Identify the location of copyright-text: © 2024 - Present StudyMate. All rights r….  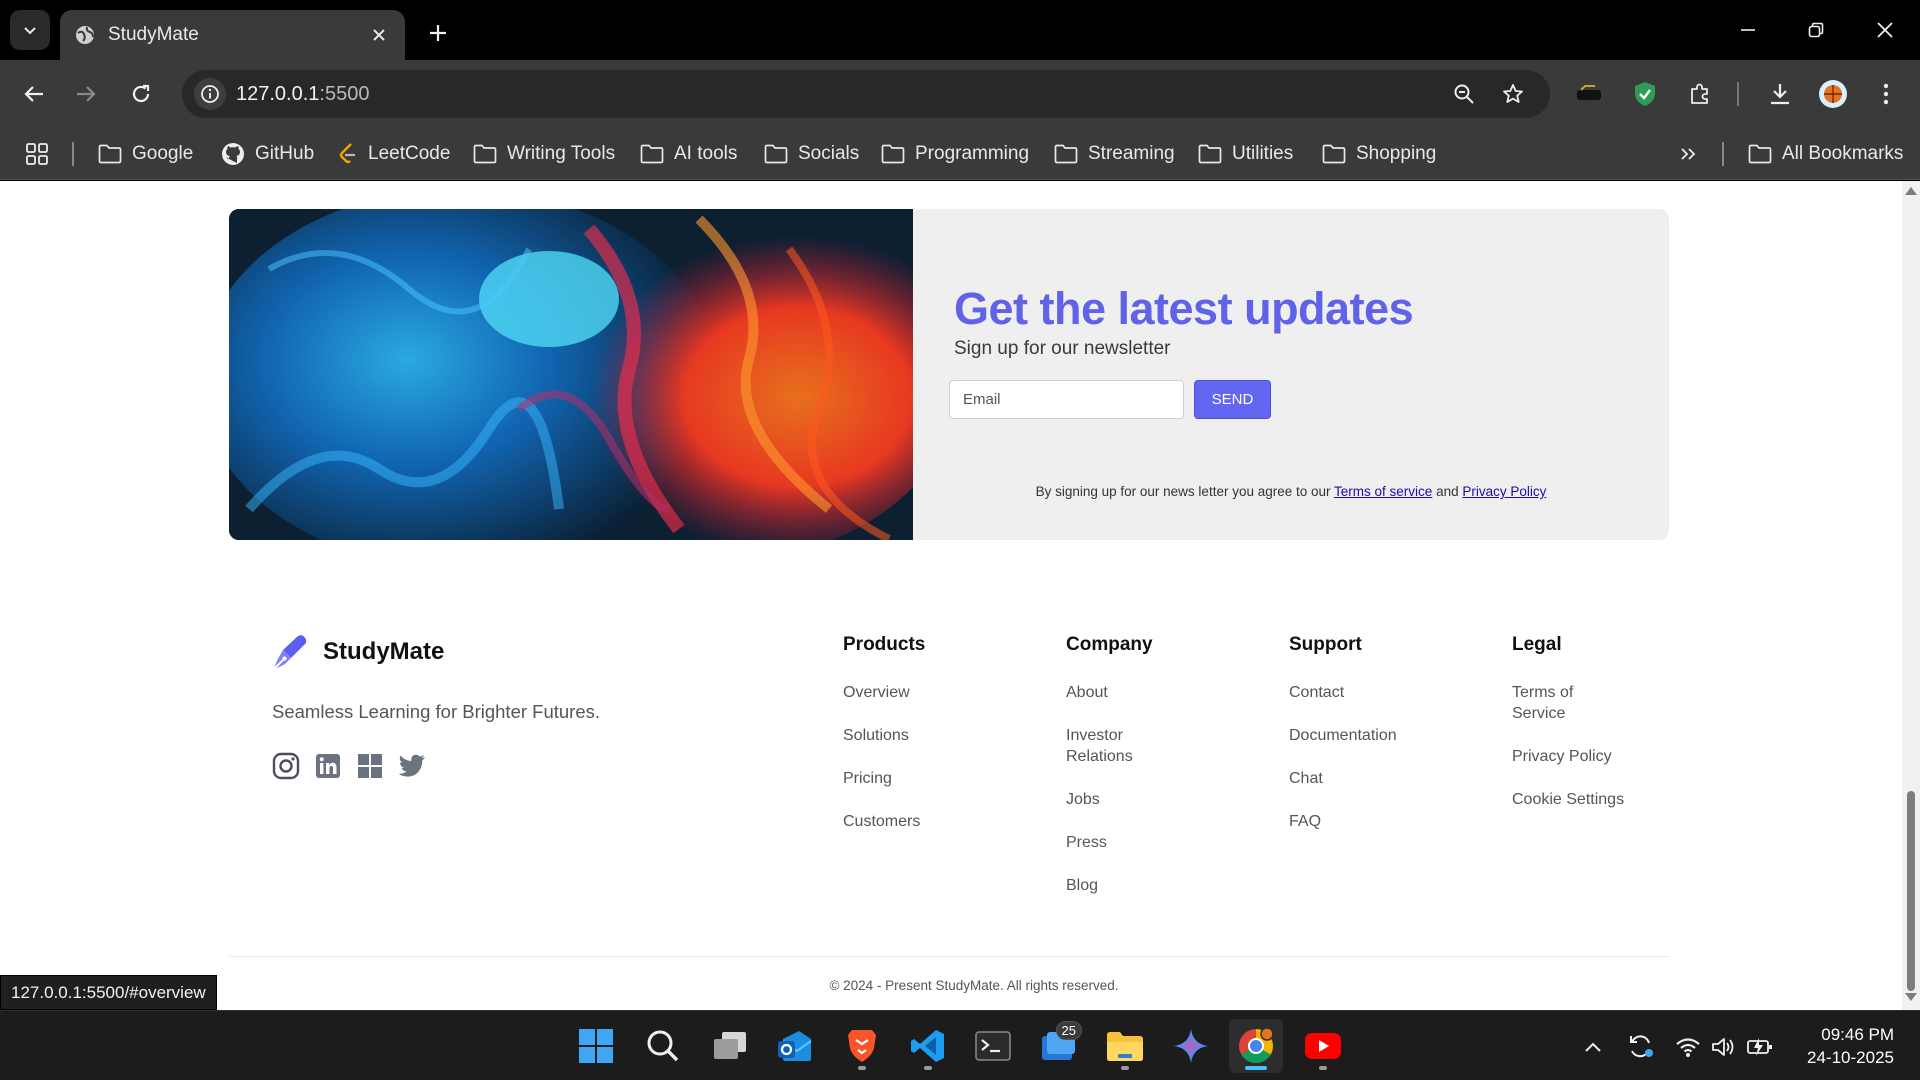
(974, 985).